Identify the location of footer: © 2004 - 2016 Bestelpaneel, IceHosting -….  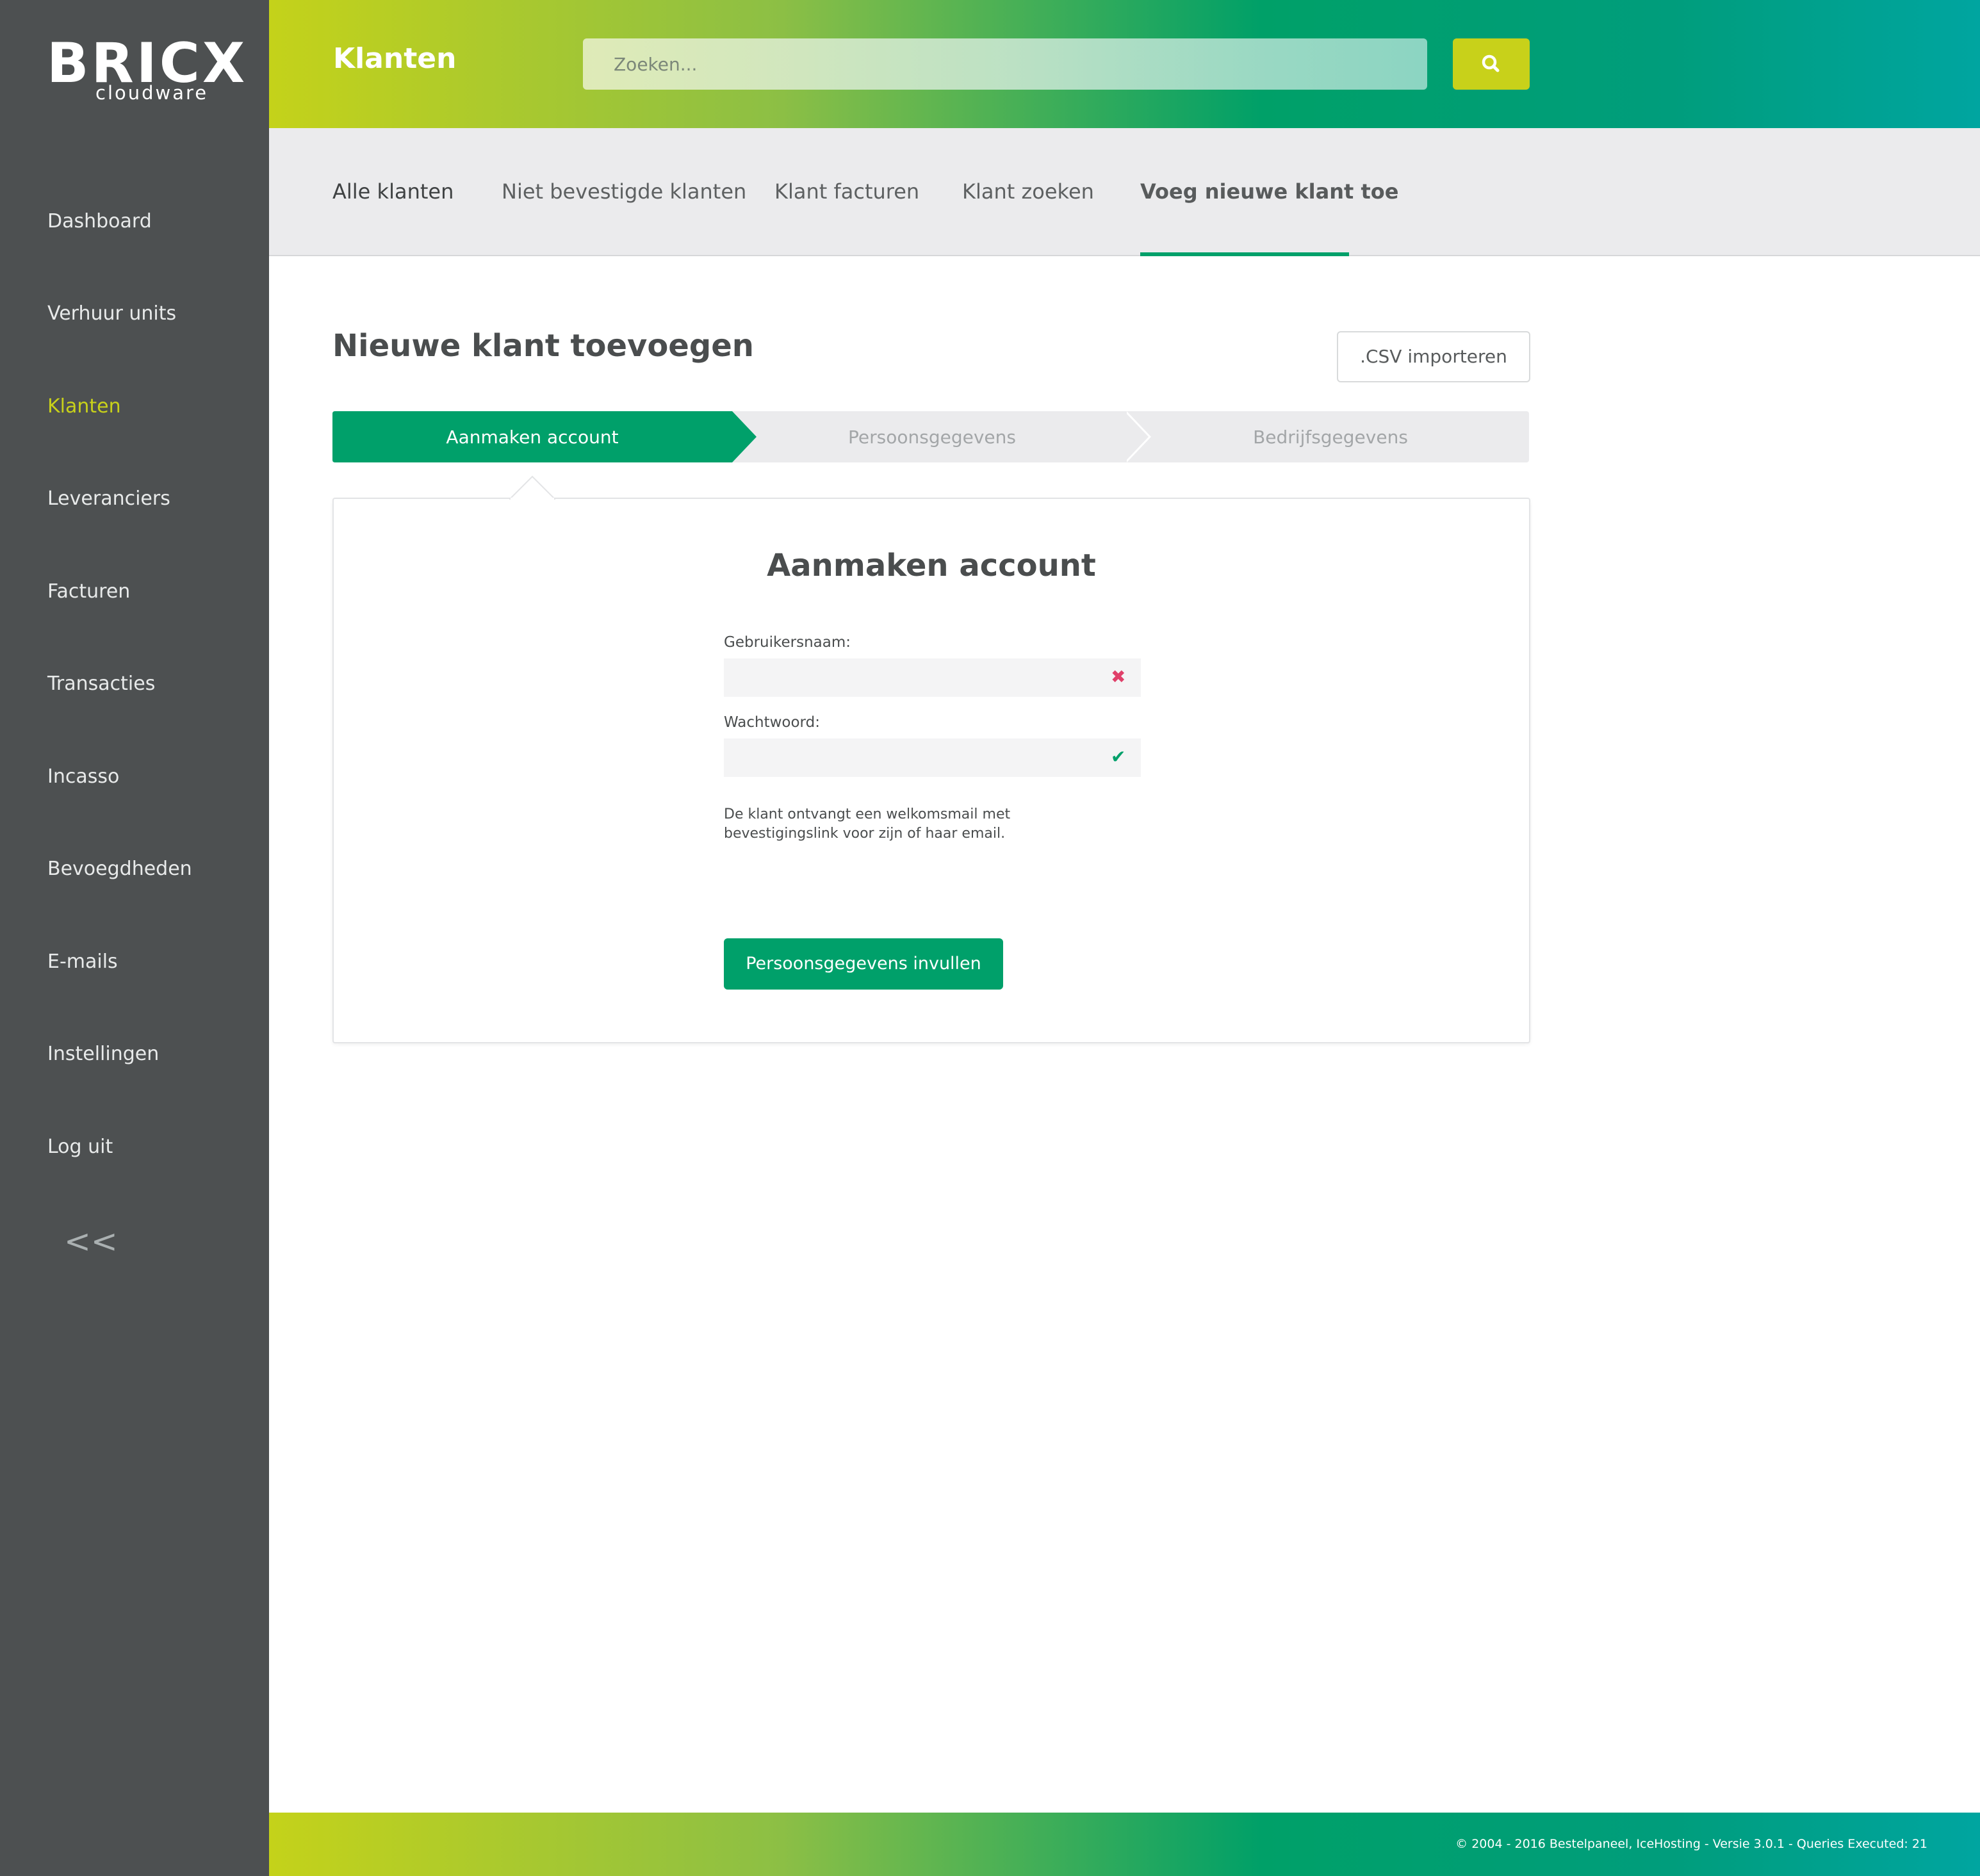
(1124, 1845).